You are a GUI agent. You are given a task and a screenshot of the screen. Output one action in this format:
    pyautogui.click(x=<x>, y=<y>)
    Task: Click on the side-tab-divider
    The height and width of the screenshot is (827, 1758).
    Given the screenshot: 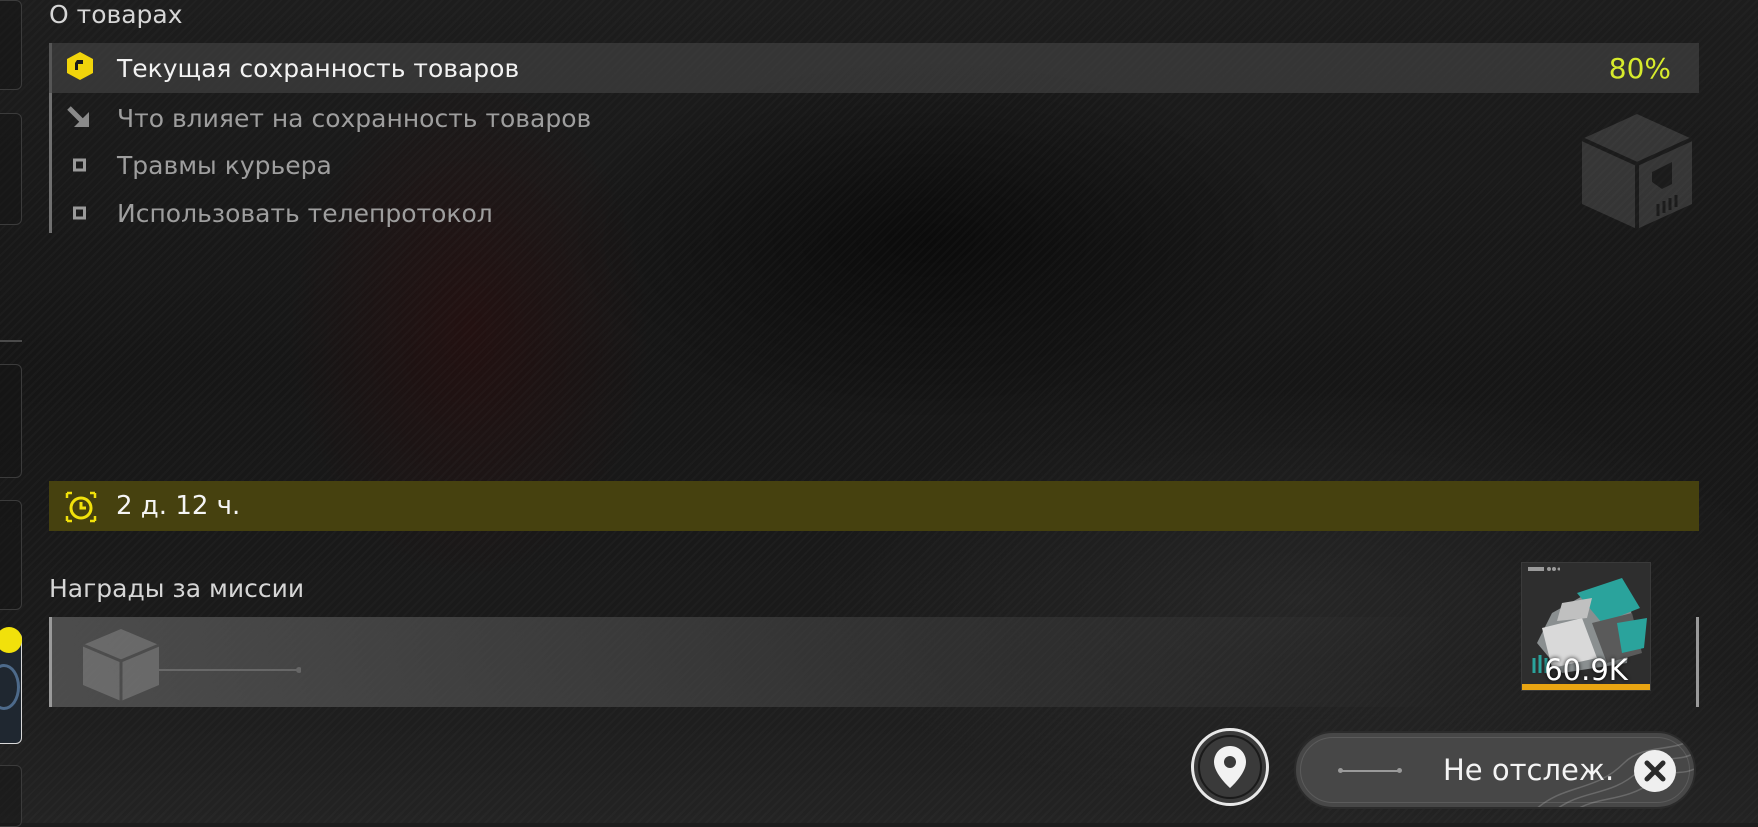 What is the action you would take?
    pyautogui.click(x=11, y=341)
    